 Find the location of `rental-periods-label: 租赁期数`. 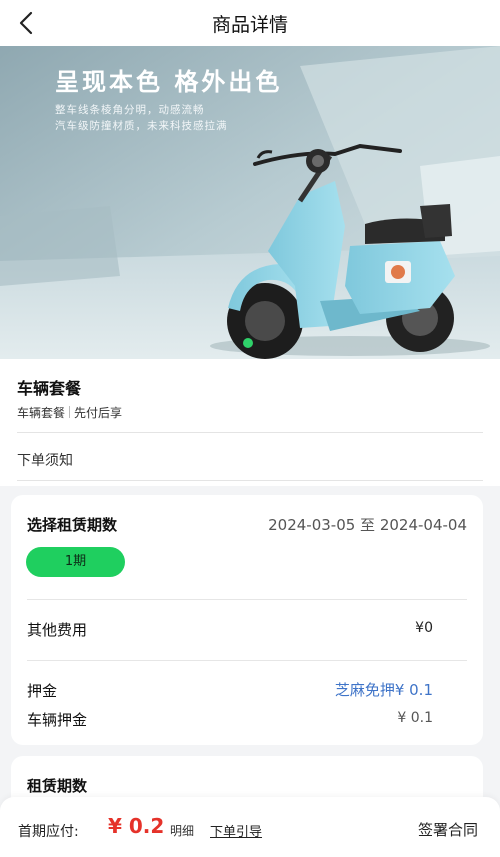

rental-periods-label: 租赁期数 is located at coordinates (57, 786).